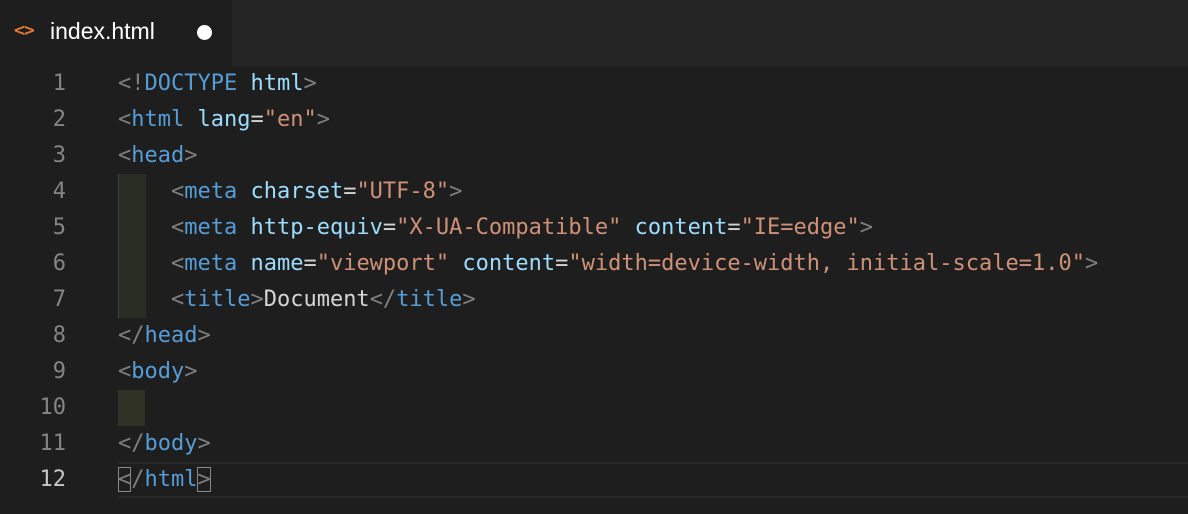 The height and width of the screenshot is (514, 1188). I want to click on code-line: 9 <body>, so click(594, 372).